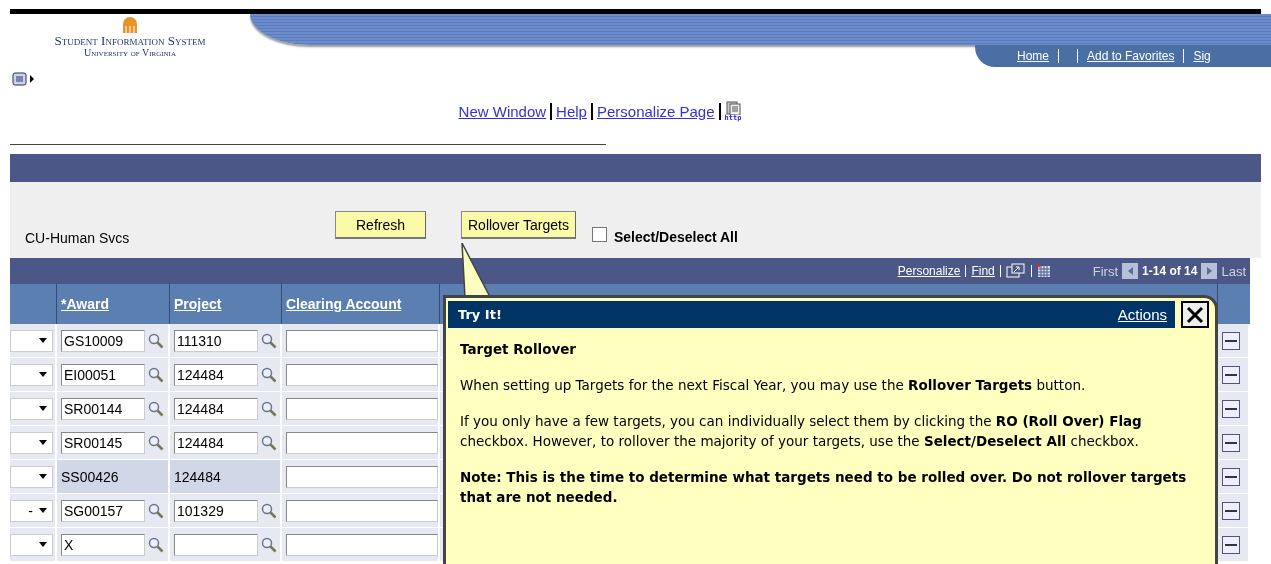 Image resolution: width=1271 pixels, height=564 pixels. I want to click on spreadsheet-icon, so click(1043, 271).